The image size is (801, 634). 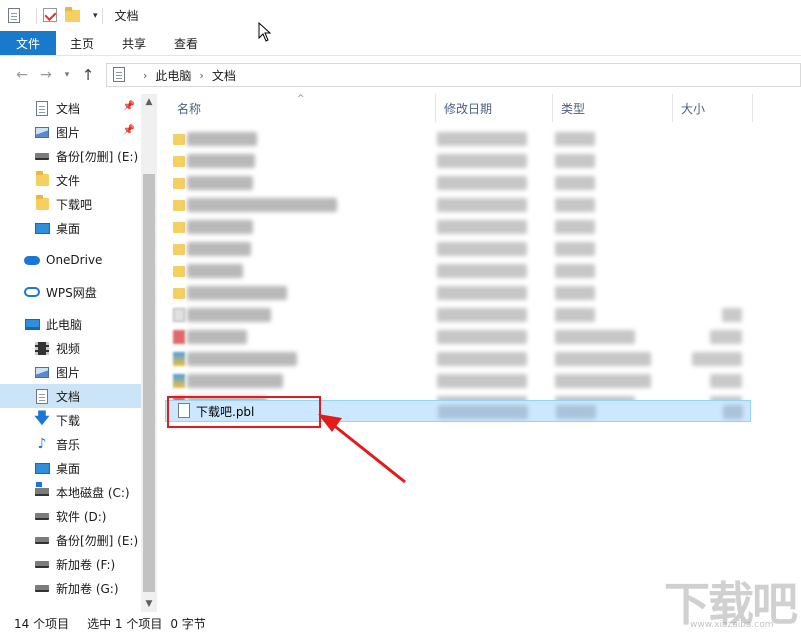 I want to click on status-item-count: 14 个项目, so click(x=42, y=623).